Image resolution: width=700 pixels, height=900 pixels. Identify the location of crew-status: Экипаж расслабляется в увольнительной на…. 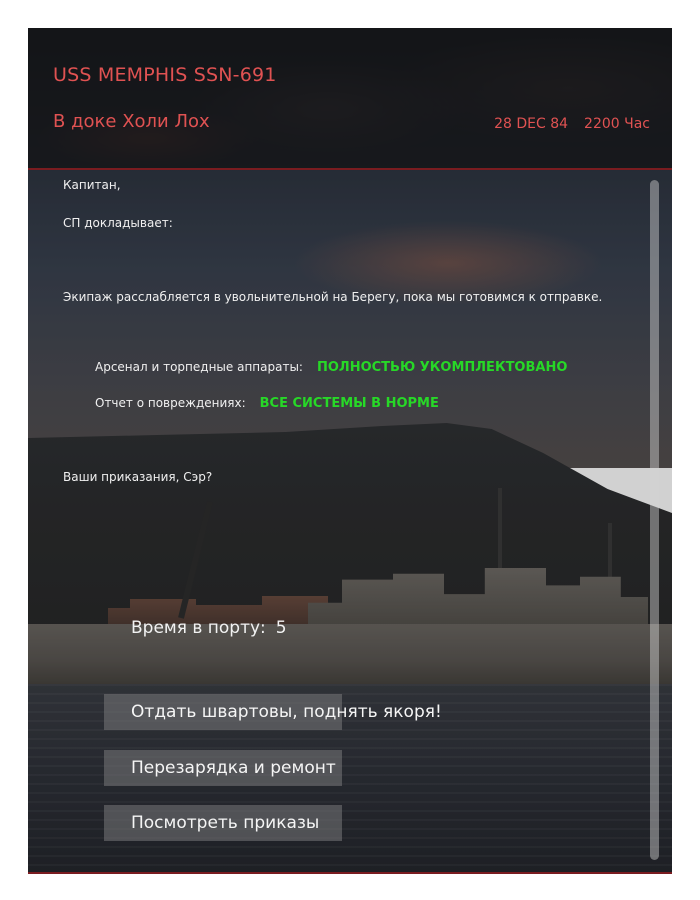
(333, 297).